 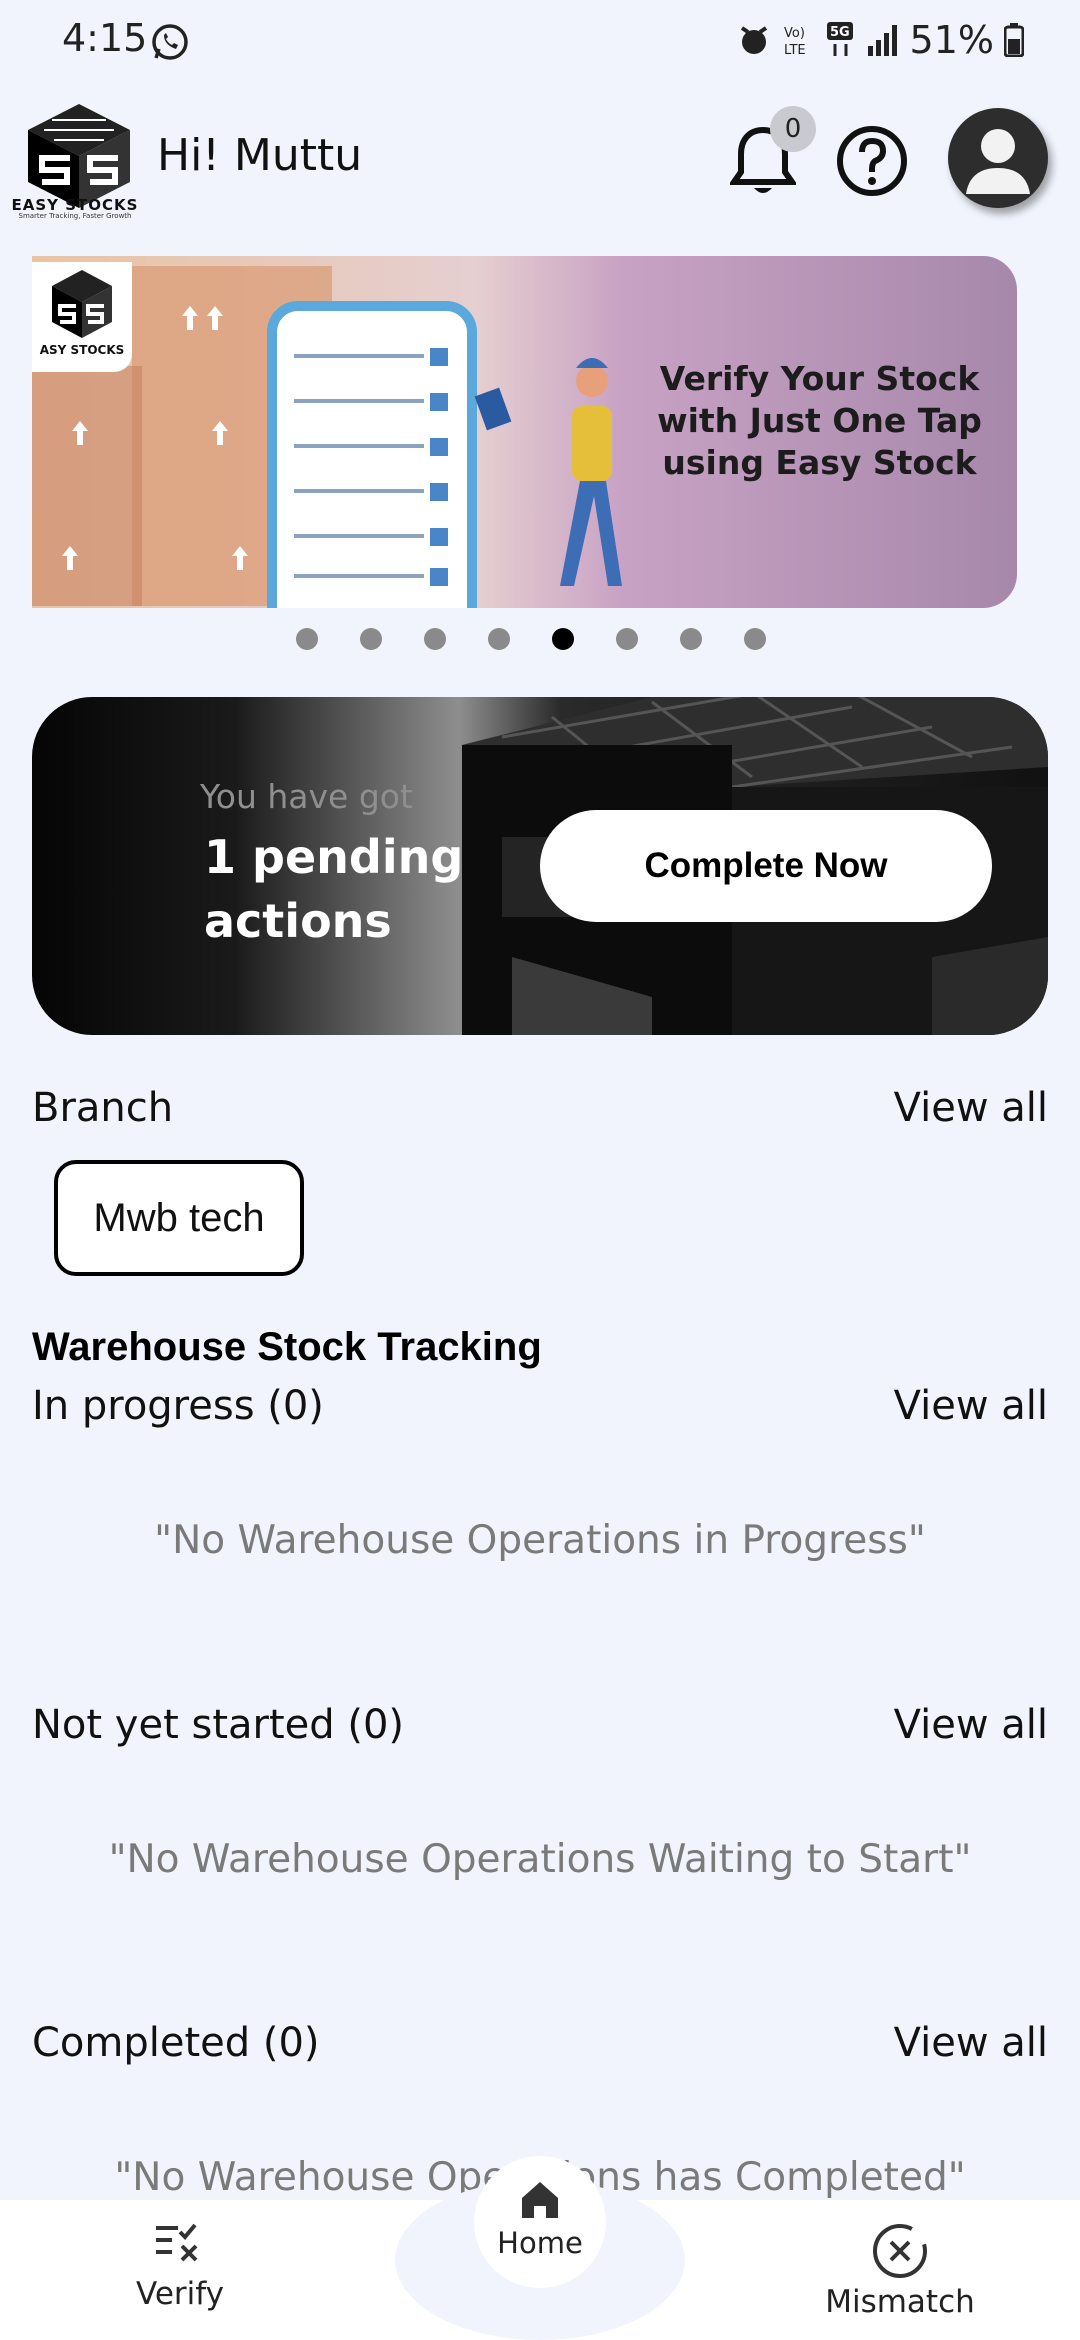 I want to click on signal-icon, so click(x=882, y=40).